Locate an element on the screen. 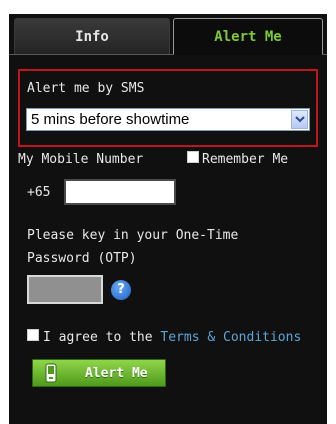 The width and height of the screenshot is (336, 424). help-icon: ? is located at coordinates (121, 290).